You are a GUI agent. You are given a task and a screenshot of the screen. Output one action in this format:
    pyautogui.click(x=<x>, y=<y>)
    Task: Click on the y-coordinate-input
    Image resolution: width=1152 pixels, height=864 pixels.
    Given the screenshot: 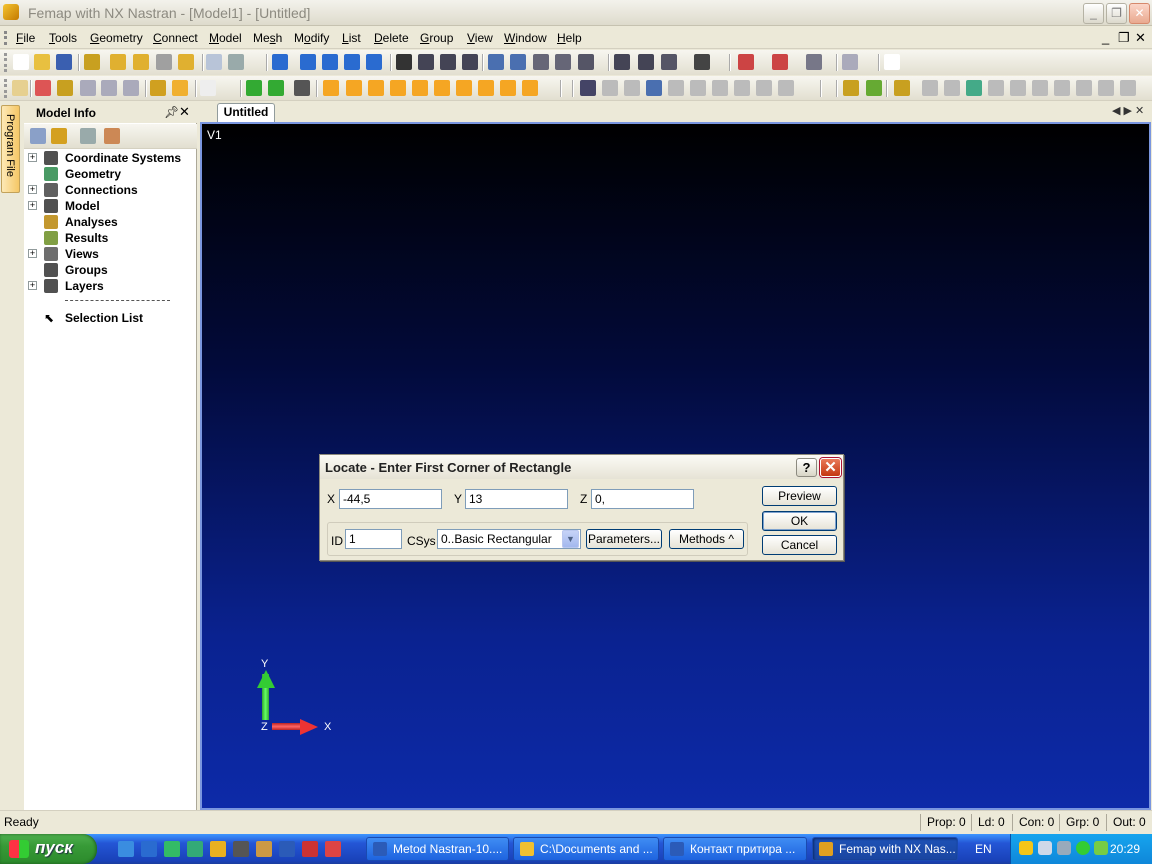 What is the action you would take?
    pyautogui.click(x=516, y=499)
    